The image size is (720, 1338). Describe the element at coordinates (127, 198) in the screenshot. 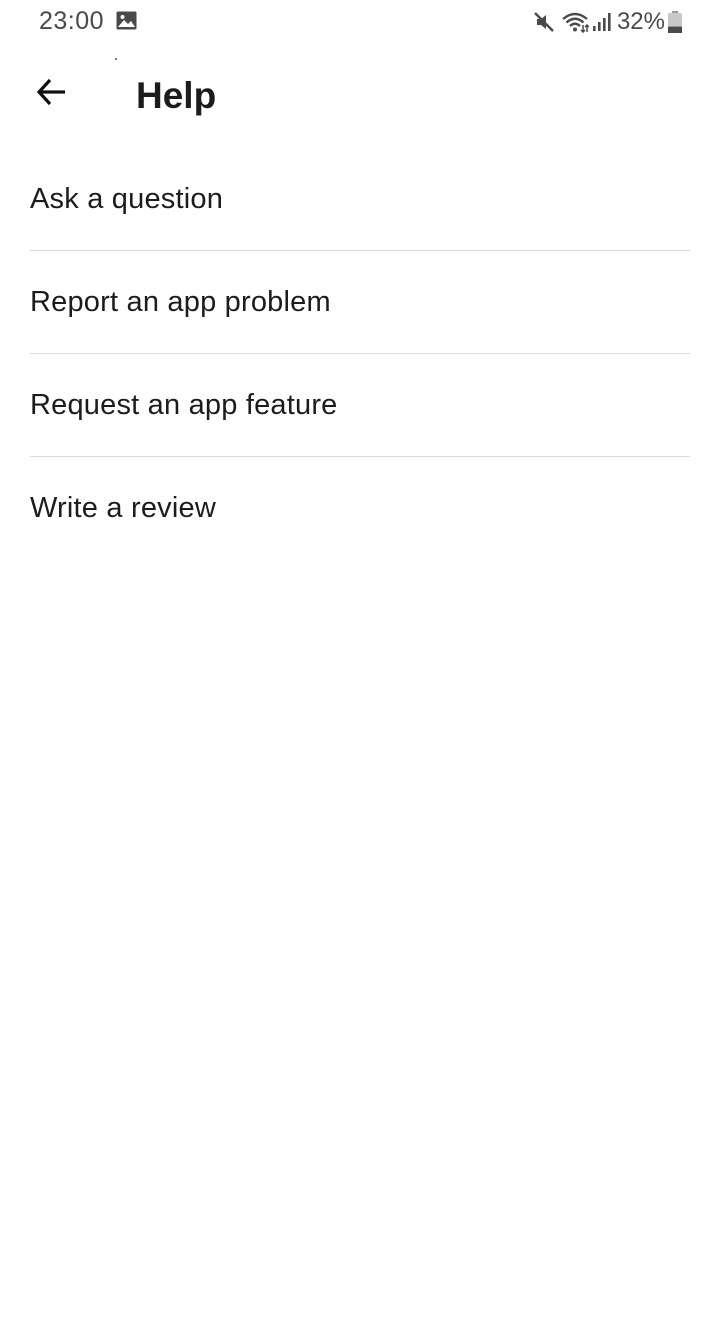

I see `help-item-label: Ask a question` at that location.